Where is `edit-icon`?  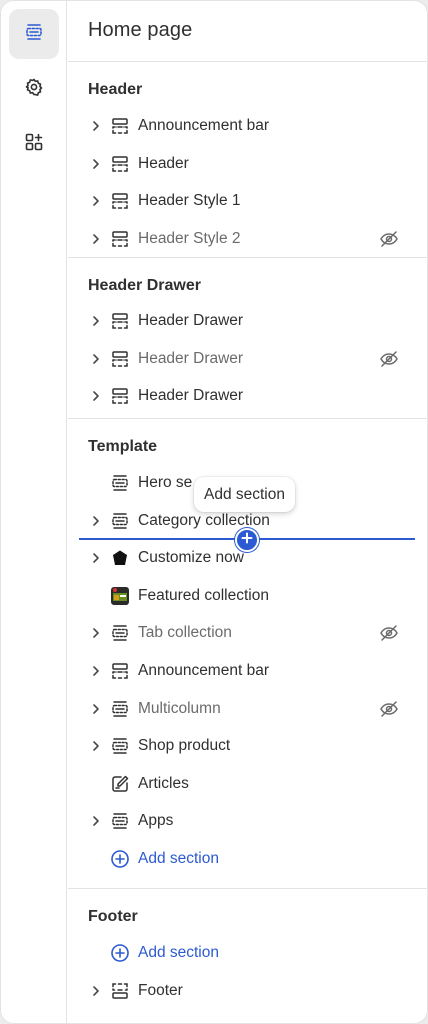
edit-icon is located at coordinates (120, 784).